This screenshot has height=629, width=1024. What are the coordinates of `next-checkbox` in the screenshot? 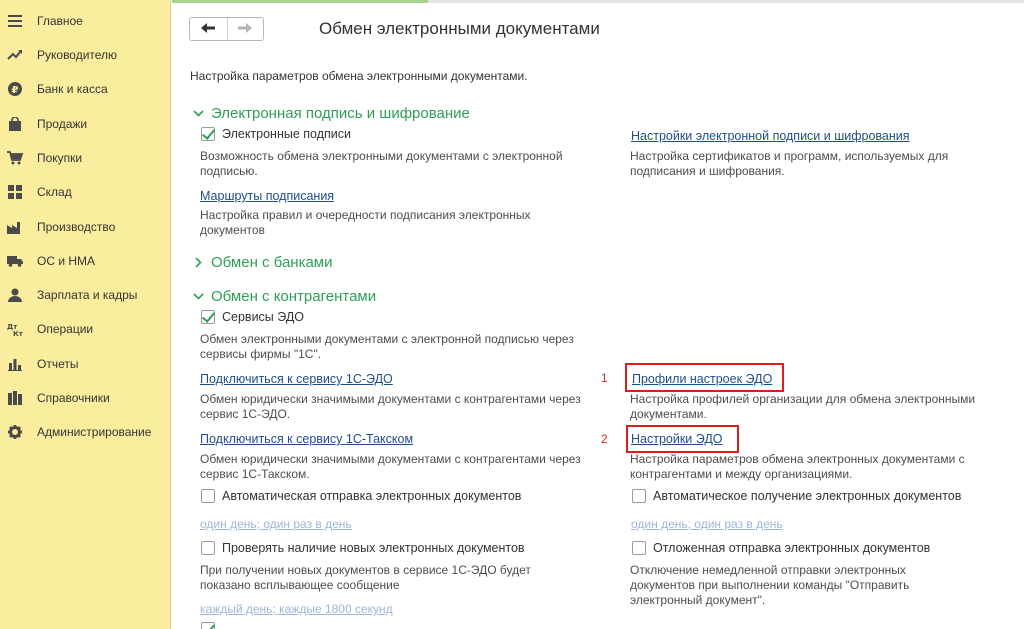 It's located at (208, 625).